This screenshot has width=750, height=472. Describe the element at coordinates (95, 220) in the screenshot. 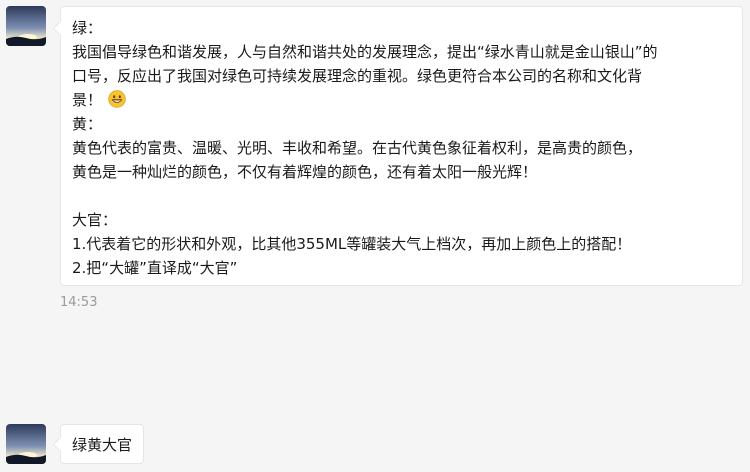

I see `message-line: 大官：` at that location.